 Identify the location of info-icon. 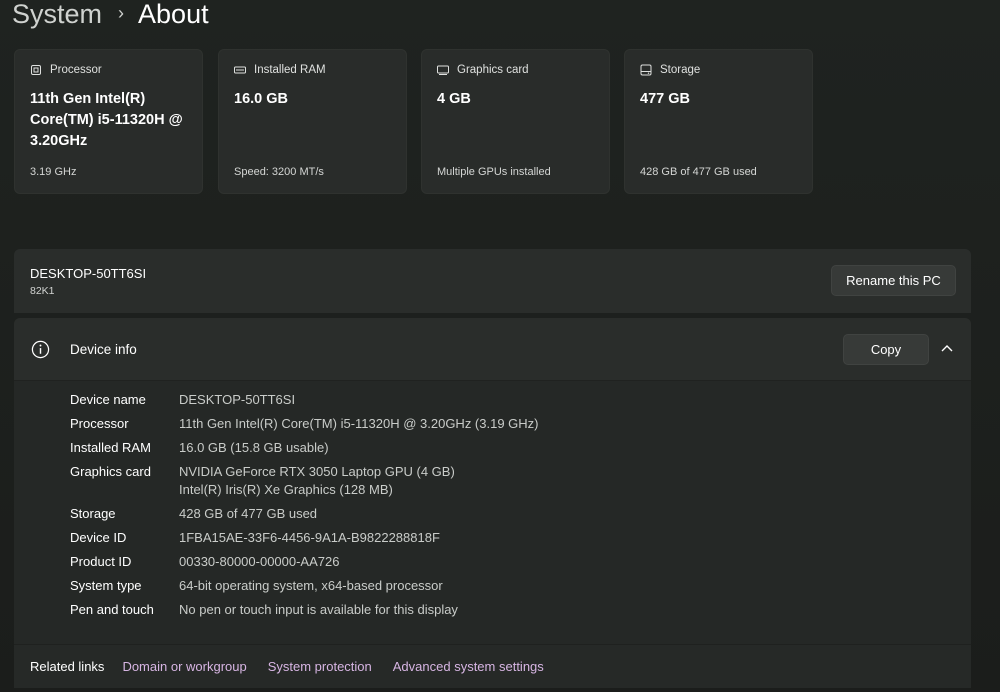
(40, 349).